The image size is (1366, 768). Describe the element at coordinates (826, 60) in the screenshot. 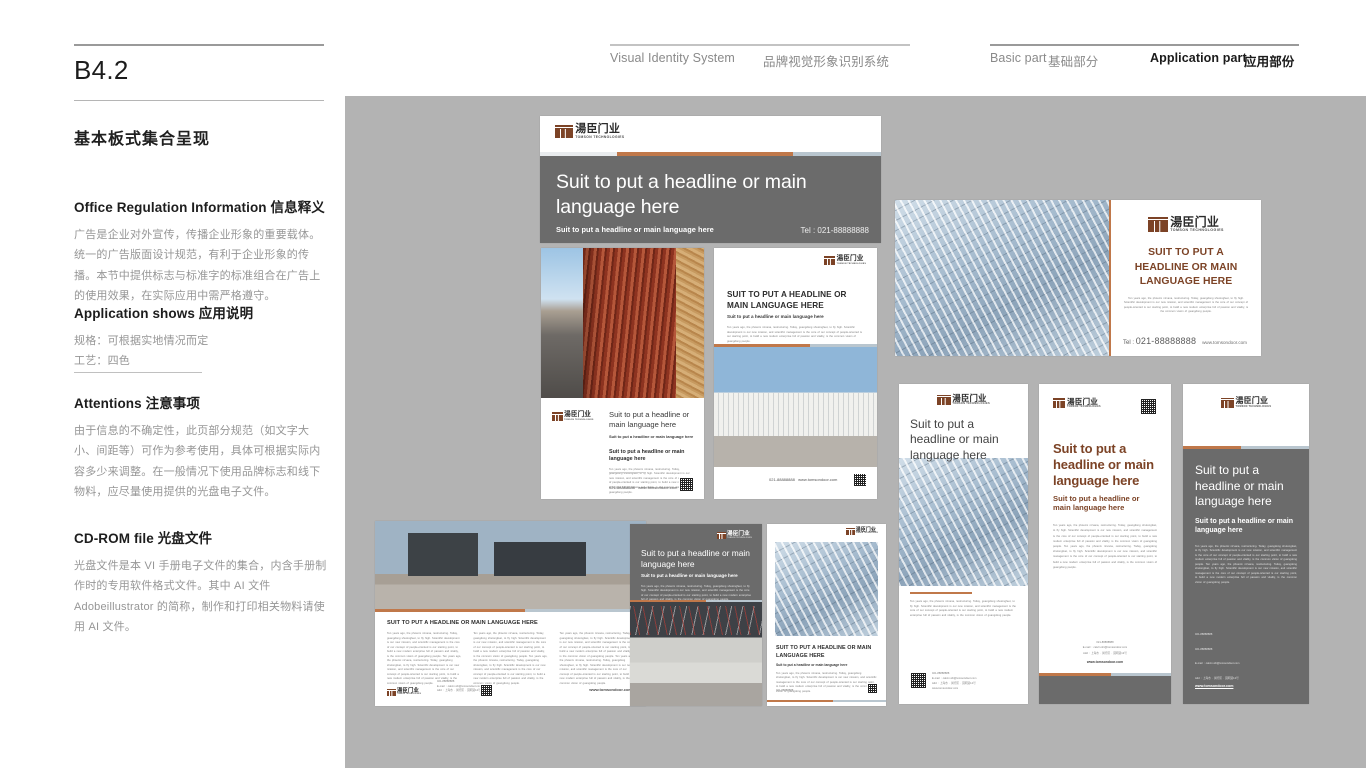

I see `nav-visual-identity-cn: 品牌视觉形象识别系统` at that location.